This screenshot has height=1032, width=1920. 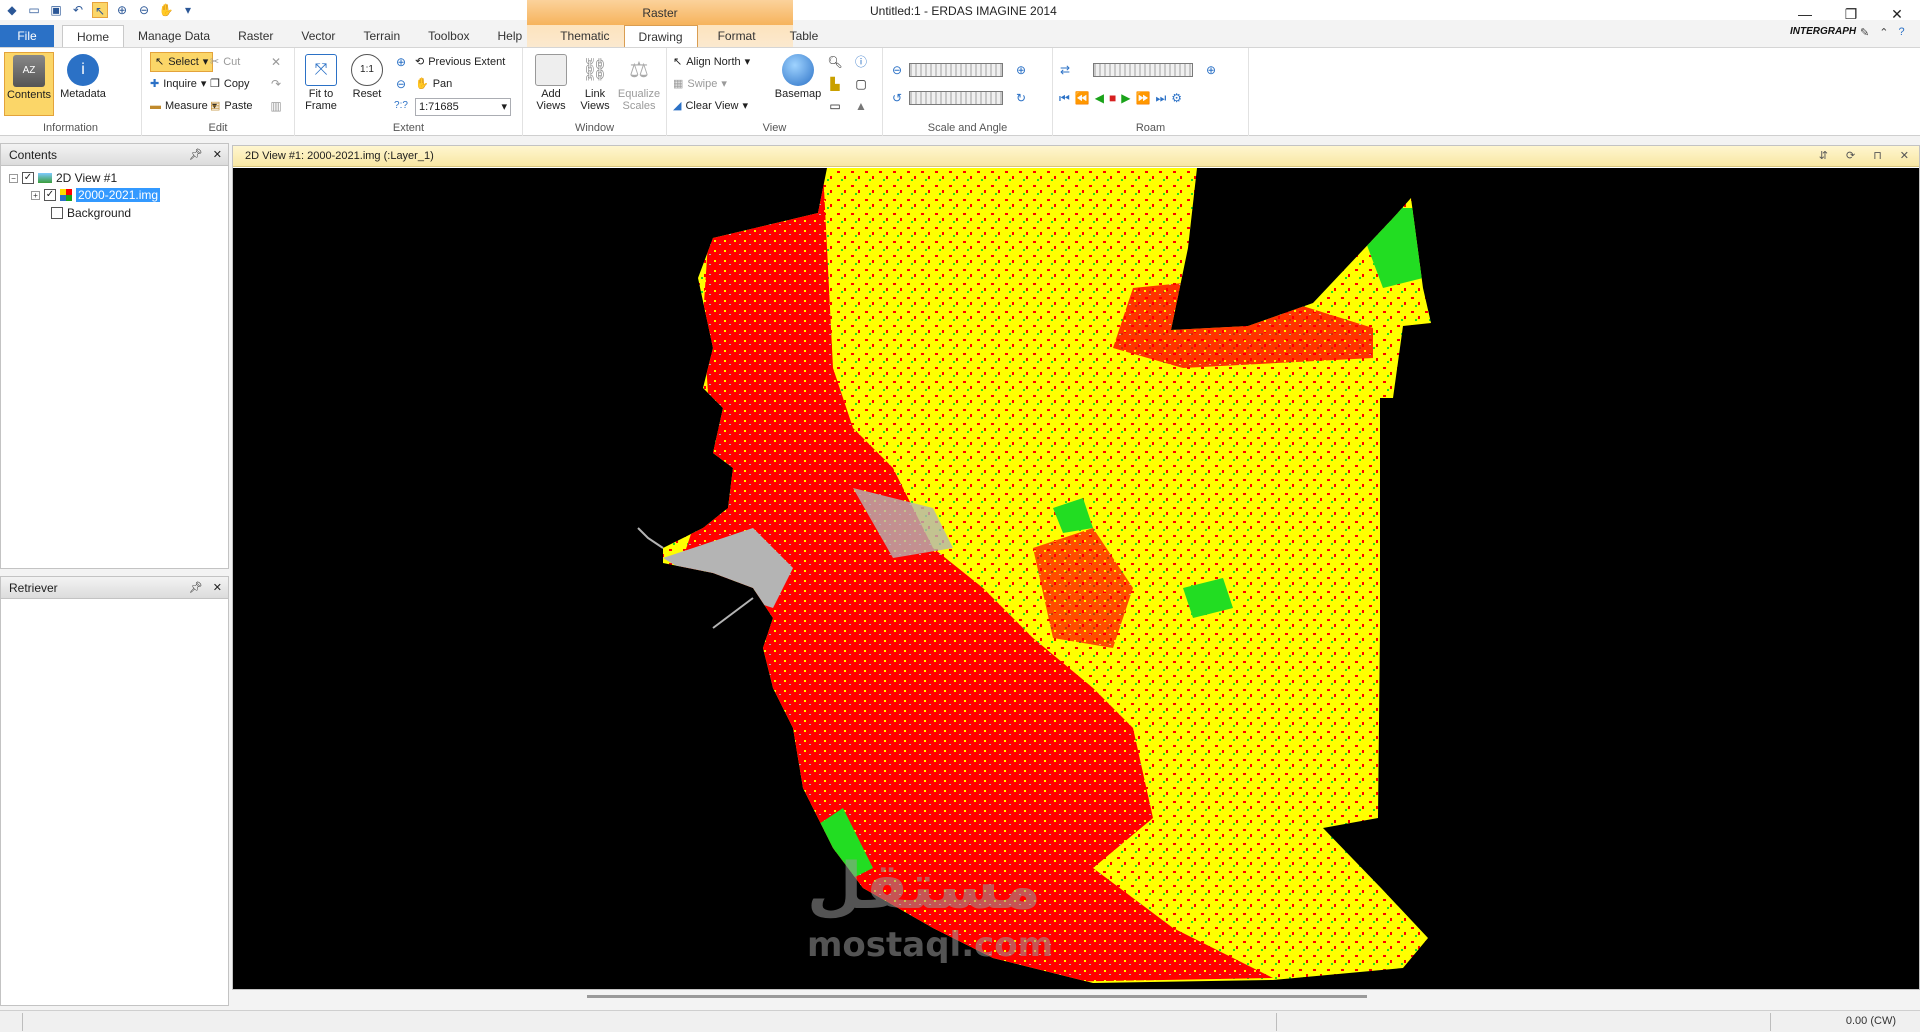 What do you see at coordinates (1897, 14) in the screenshot?
I see `close-button: ✕` at bounding box center [1897, 14].